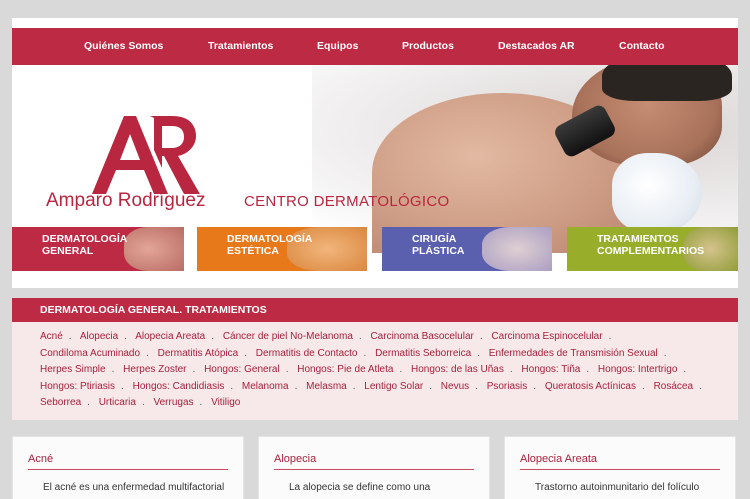 The height and width of the screenshot is (499, 750). What do you see at coordinates (288, 336) in the screenshot?
I see `treatment-link: Cáncer de piel No-Melanoma` at bounding box center [288, 336].